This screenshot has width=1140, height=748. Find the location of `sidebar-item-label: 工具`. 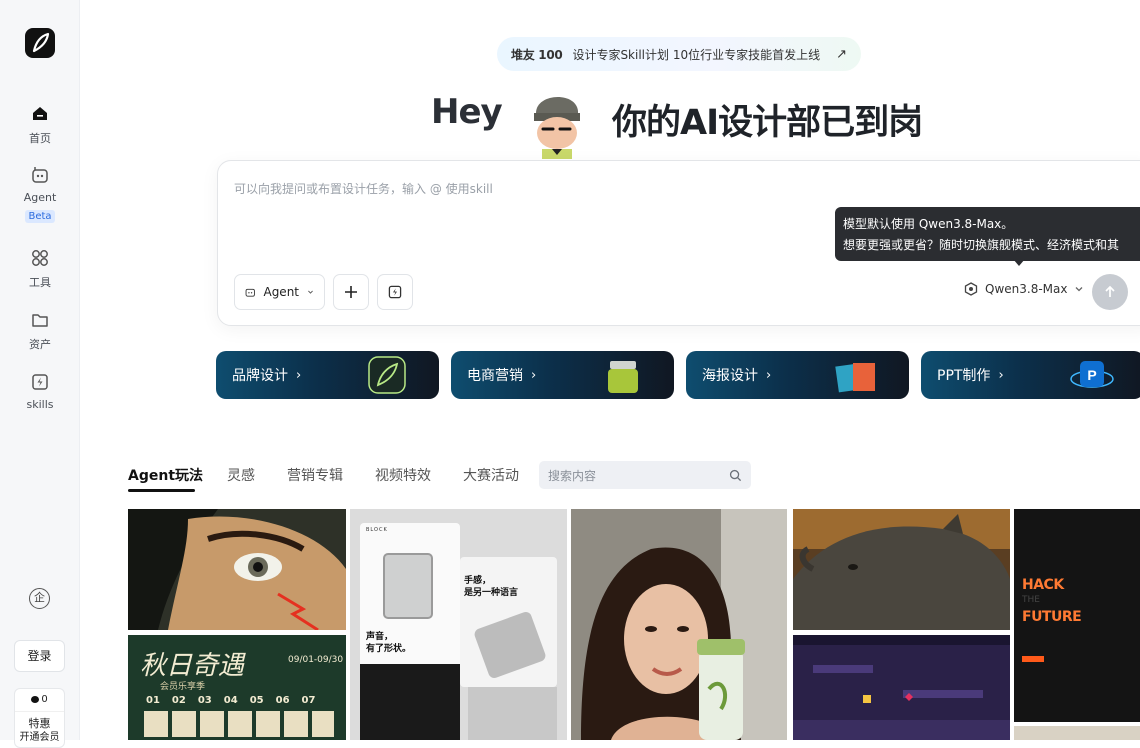

sidebar-item-label: 工具 is located at coordinates (40, 282).